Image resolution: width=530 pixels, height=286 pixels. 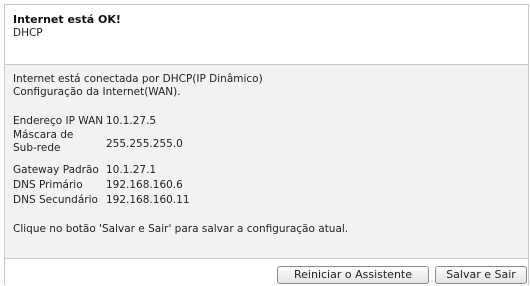 What do you see at coordinates (266, 272) in the screenshot?
I see `button-bar: Reiniciar o Assistente Salvar e Sair` at bounding box center [266, 272].